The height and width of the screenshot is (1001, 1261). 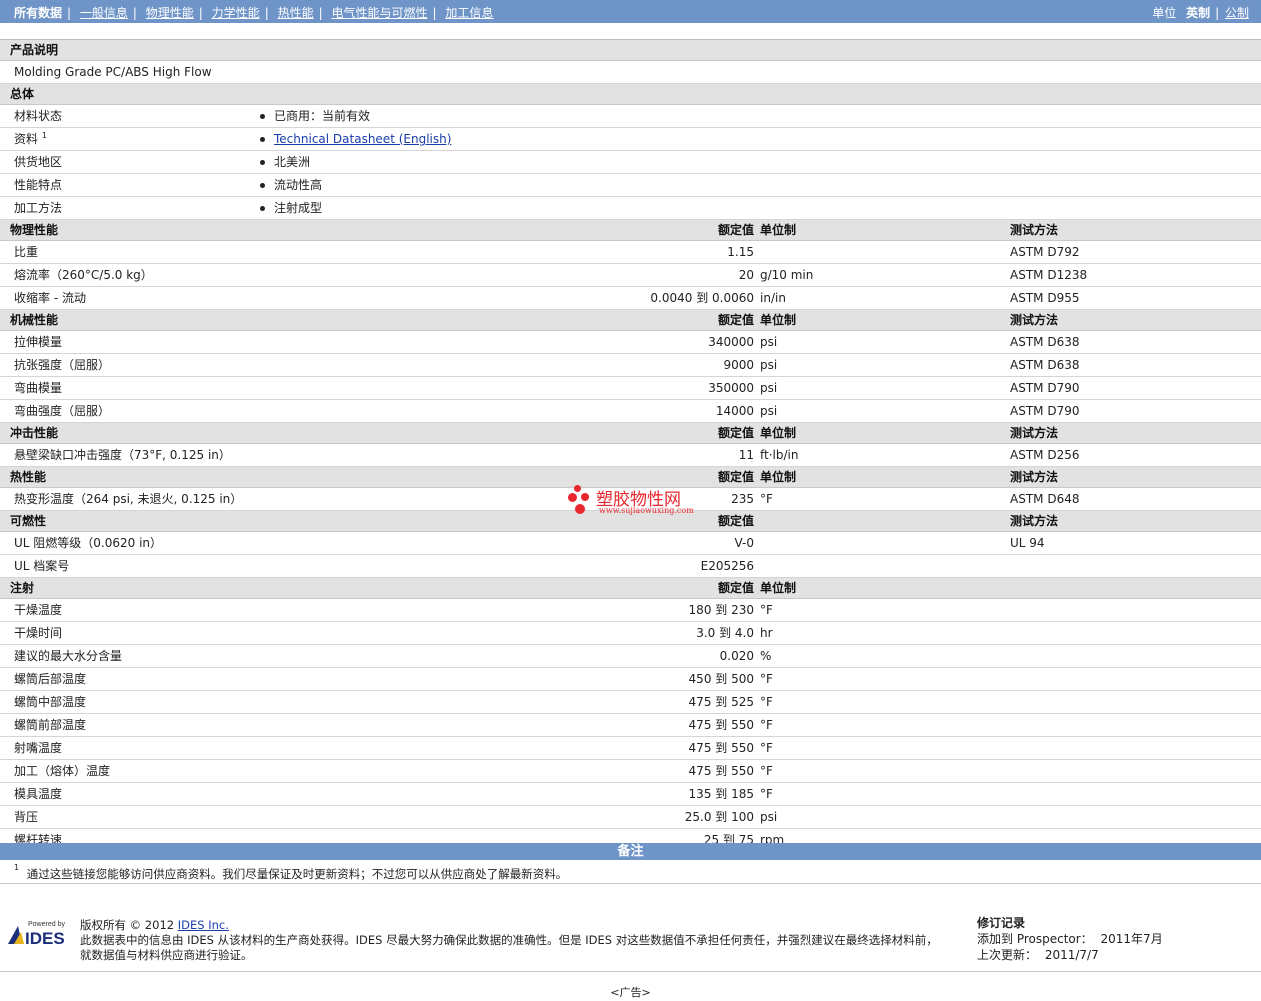 I want to click on property-value: E205256, so click(x=727, y=566).